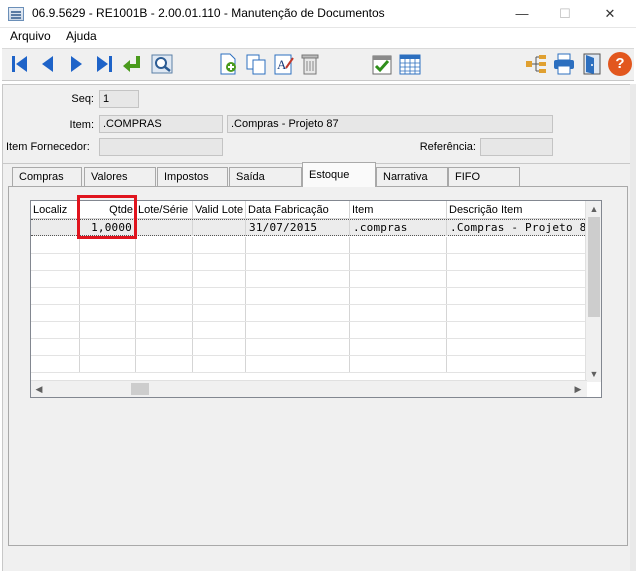 This screenshot has width=636, height=571. What do you see at coordinates (564, 64) in the screenshot?
I see `print-icon` at bounding box center [564, 64].